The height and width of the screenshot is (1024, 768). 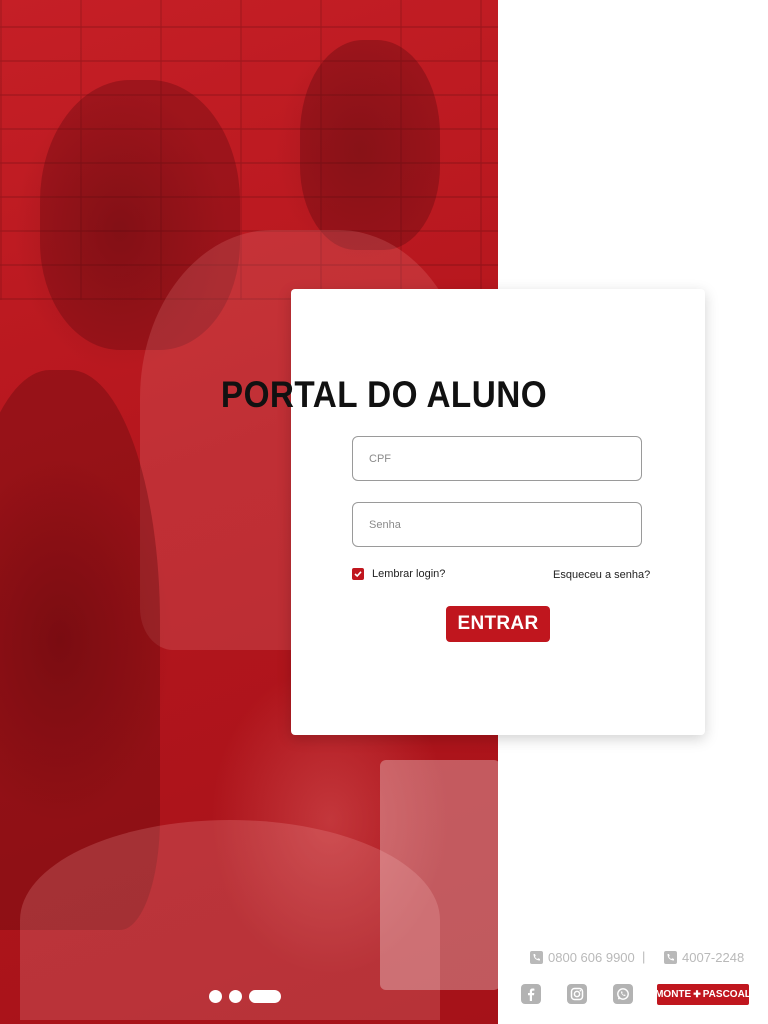 I want to click on phone-contact-2: 4007-2248, so click(x=704, y=957).